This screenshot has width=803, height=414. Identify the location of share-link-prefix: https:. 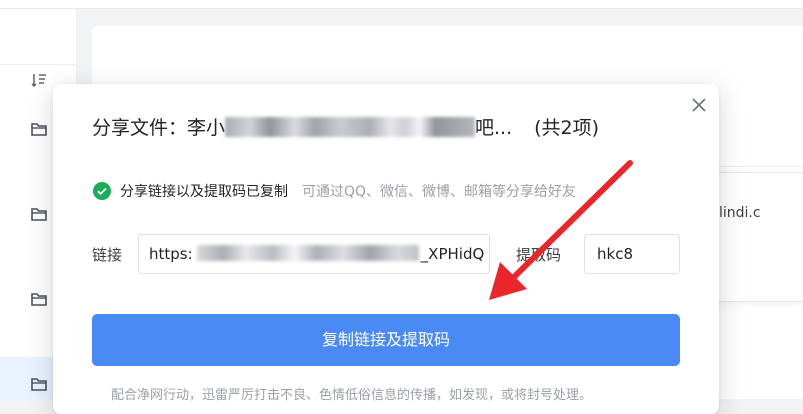
(171, 254).